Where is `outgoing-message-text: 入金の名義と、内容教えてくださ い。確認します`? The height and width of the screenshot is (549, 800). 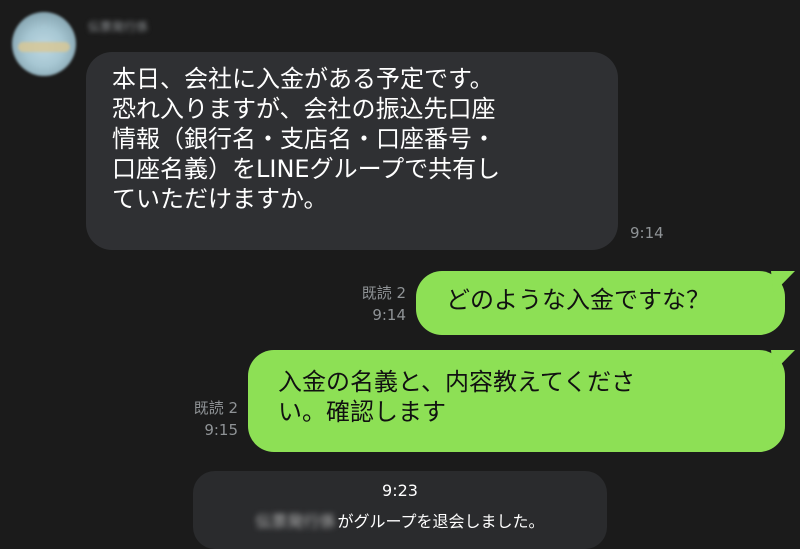
outgoing-message-text: 入金の名義と、内容教えてくださ い。確認します is located at coordinates (457, 397).